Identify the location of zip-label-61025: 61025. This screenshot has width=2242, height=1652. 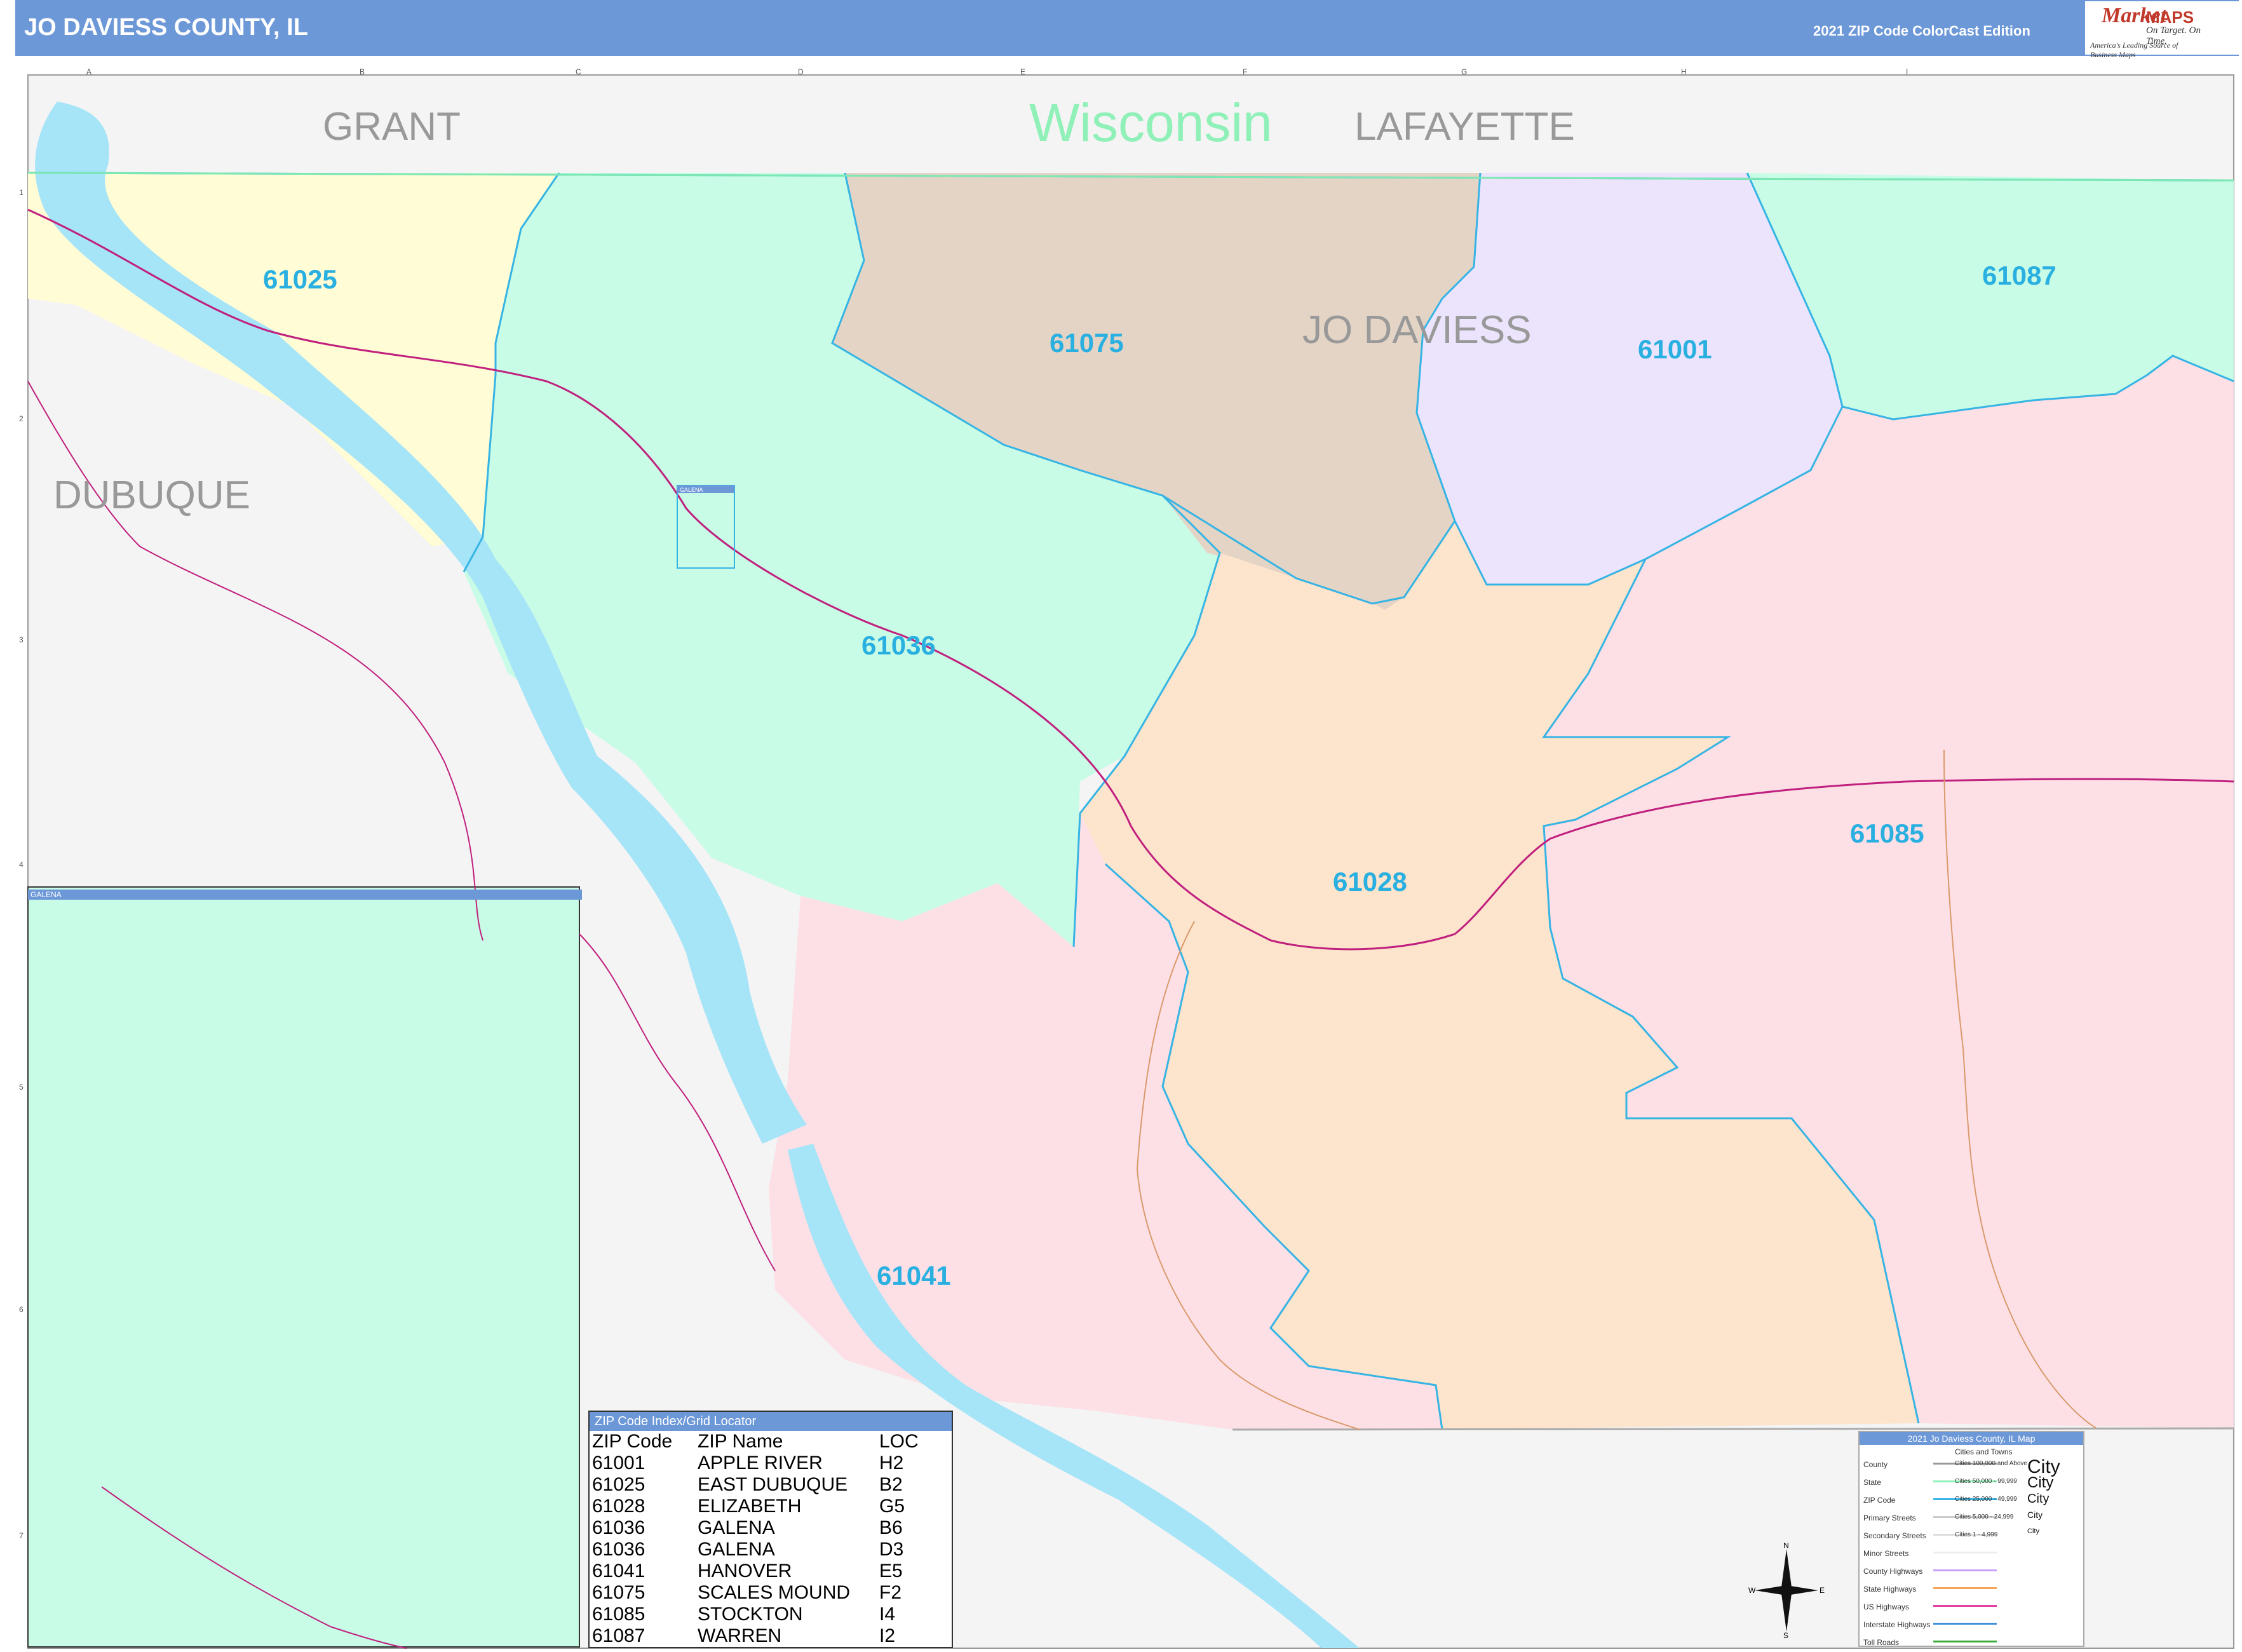
(300, 279).